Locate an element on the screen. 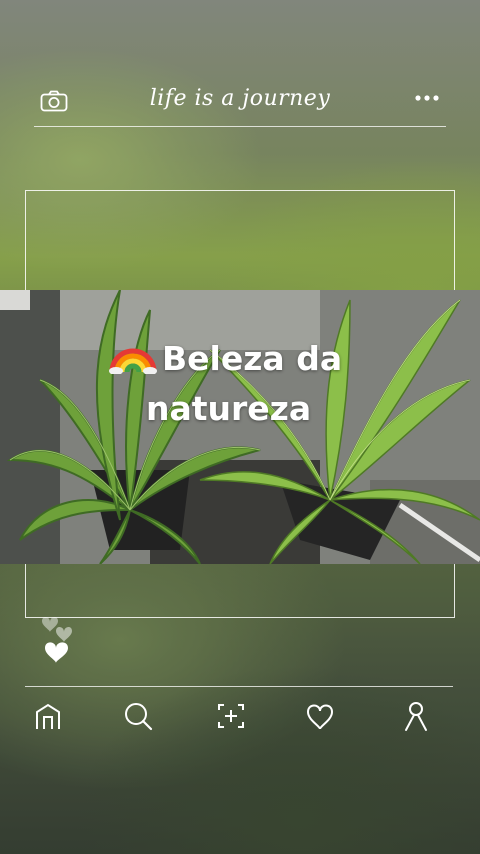 This screenshot has height=854, width=480. bottom-nav is located at coordinates (239, 716).